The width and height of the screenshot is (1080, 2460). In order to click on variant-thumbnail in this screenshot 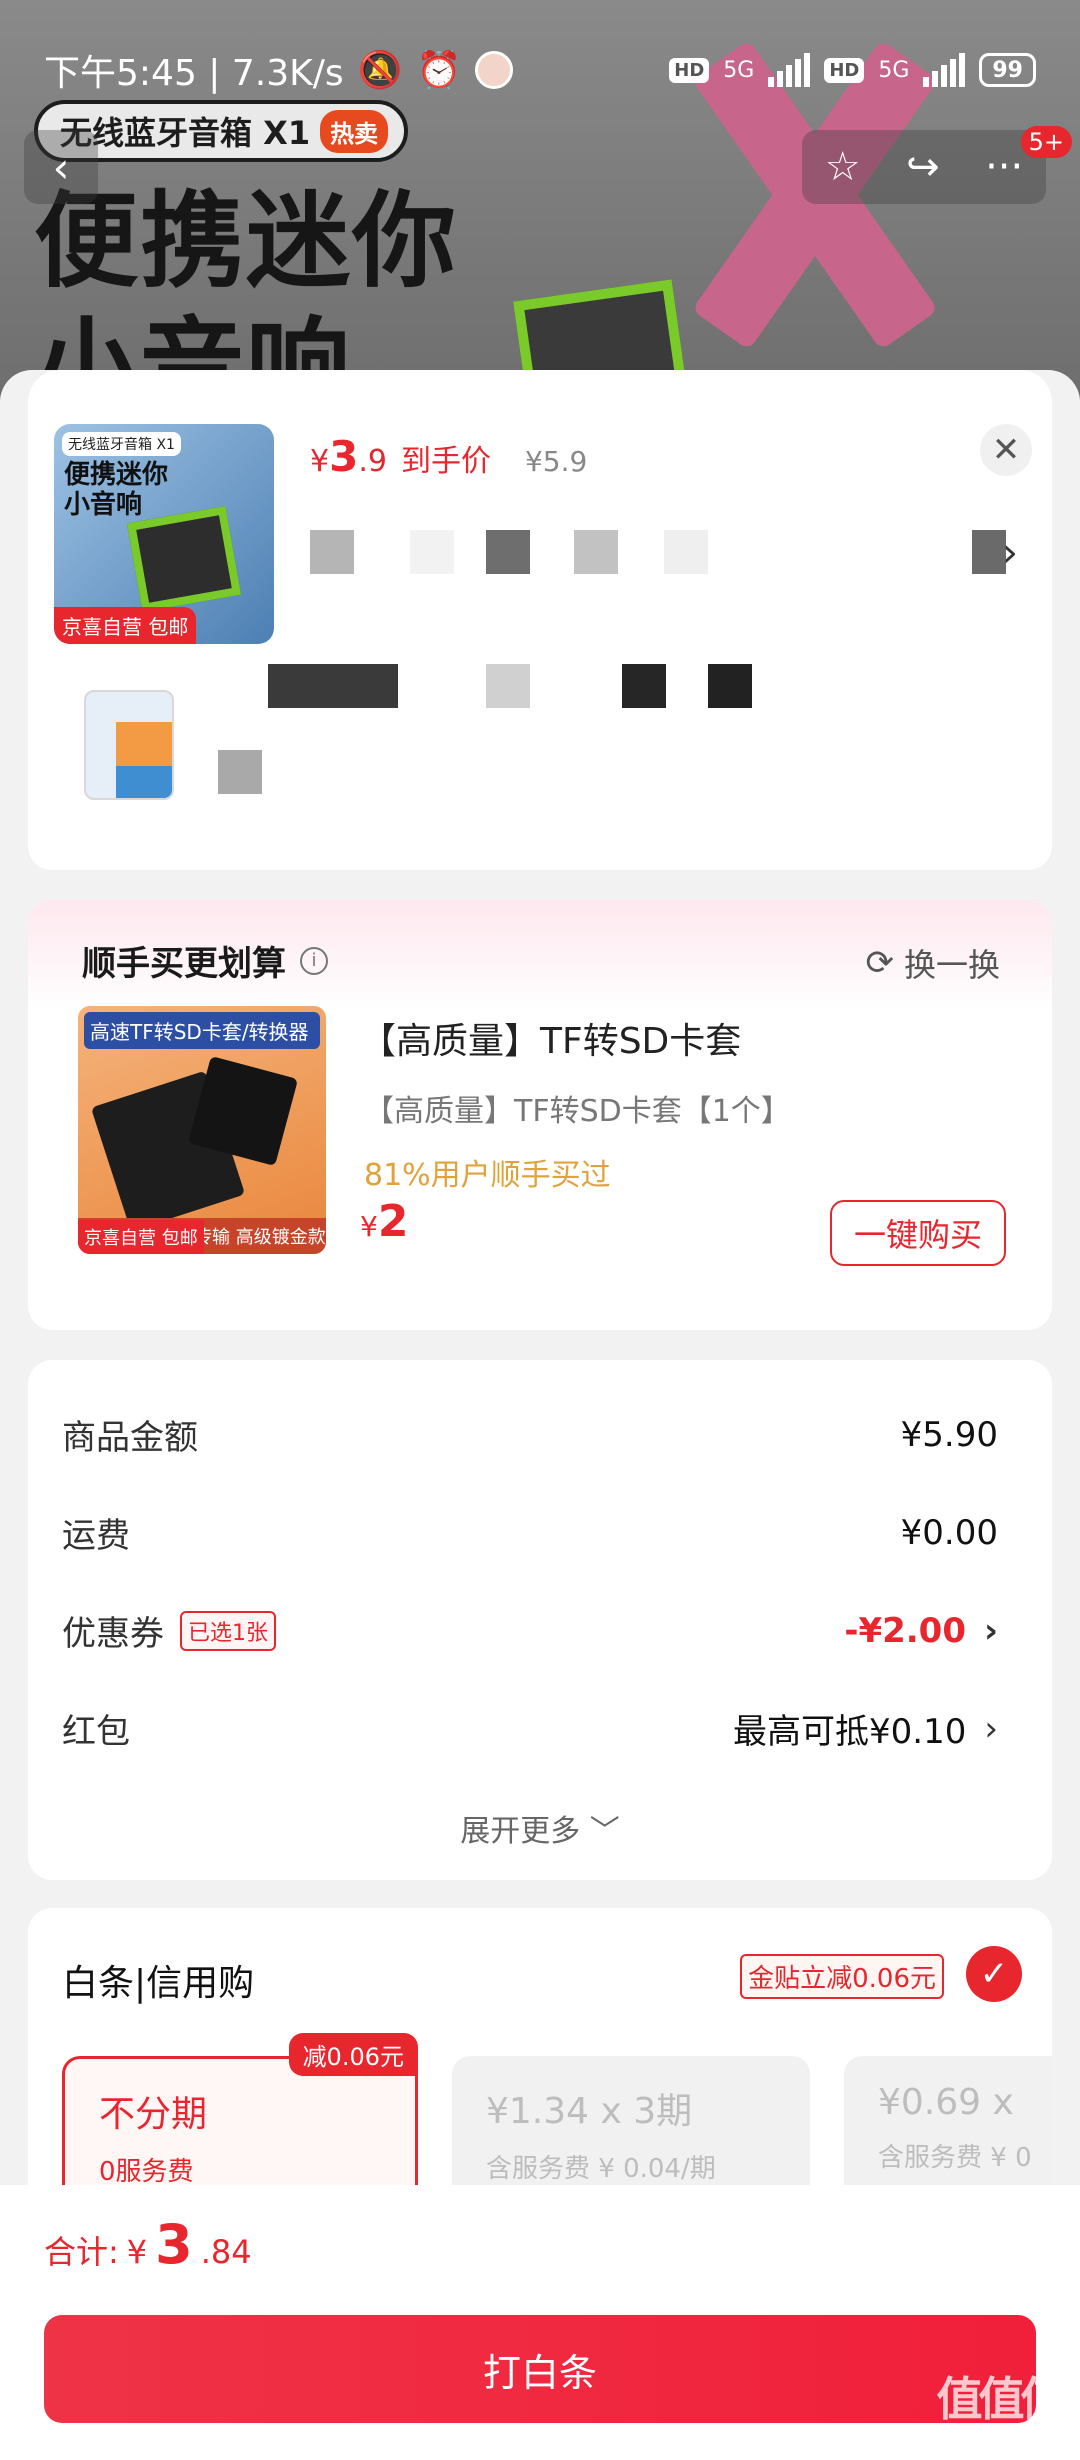, I will do `click(129, 745)`.